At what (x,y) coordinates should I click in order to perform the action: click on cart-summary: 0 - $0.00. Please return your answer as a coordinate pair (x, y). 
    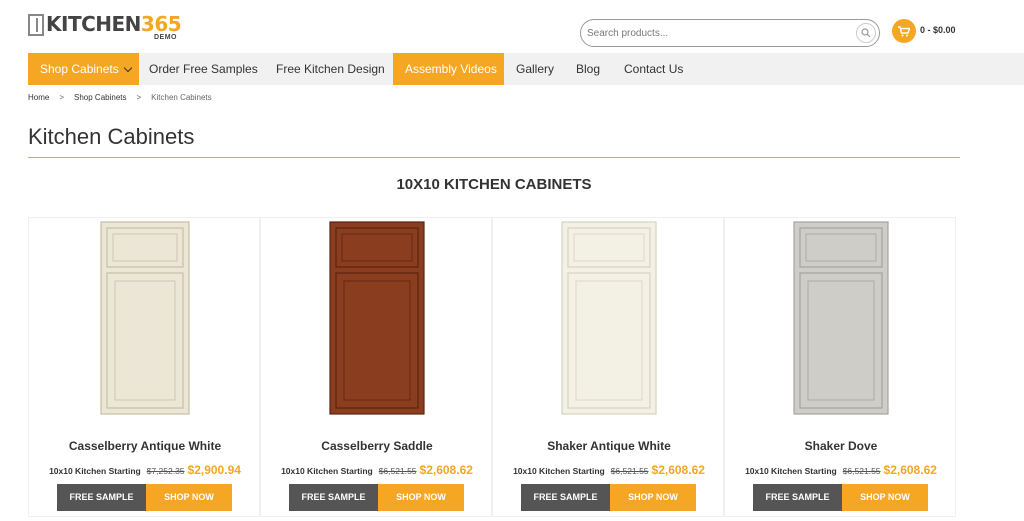
    Looking at the image, I should click on (938, 30).